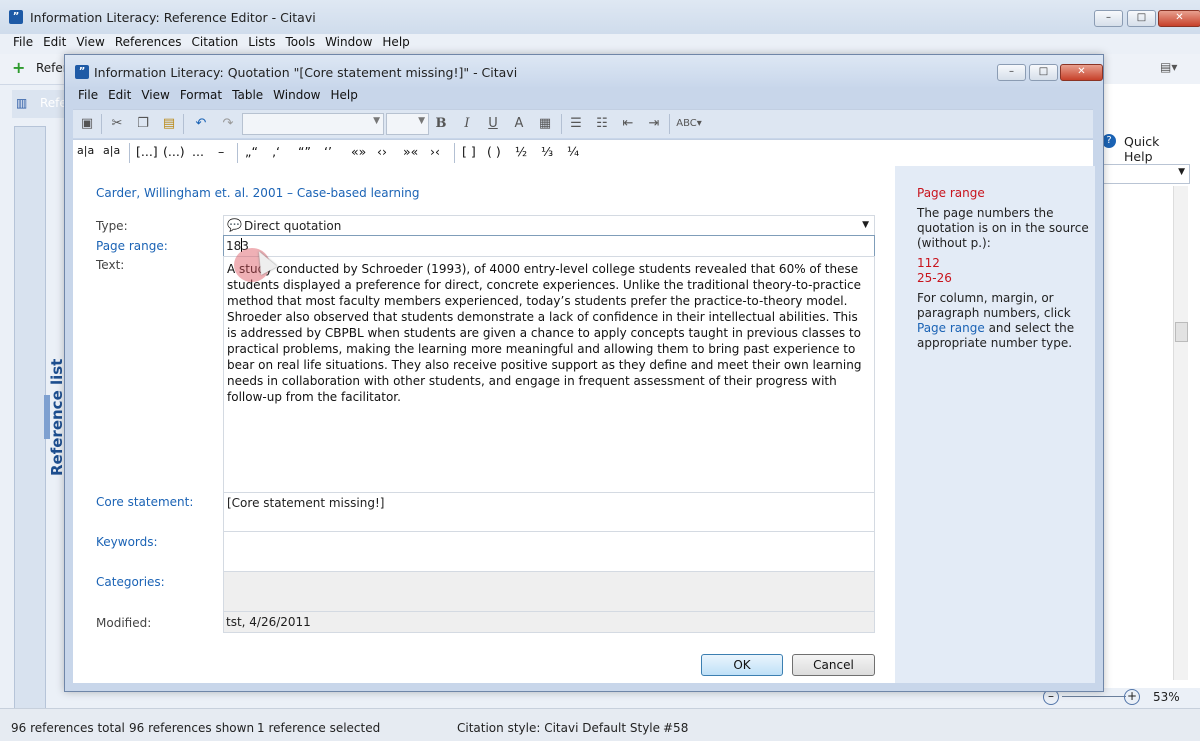  I want to click on dialog-menu-view: View, so click(155, 95).